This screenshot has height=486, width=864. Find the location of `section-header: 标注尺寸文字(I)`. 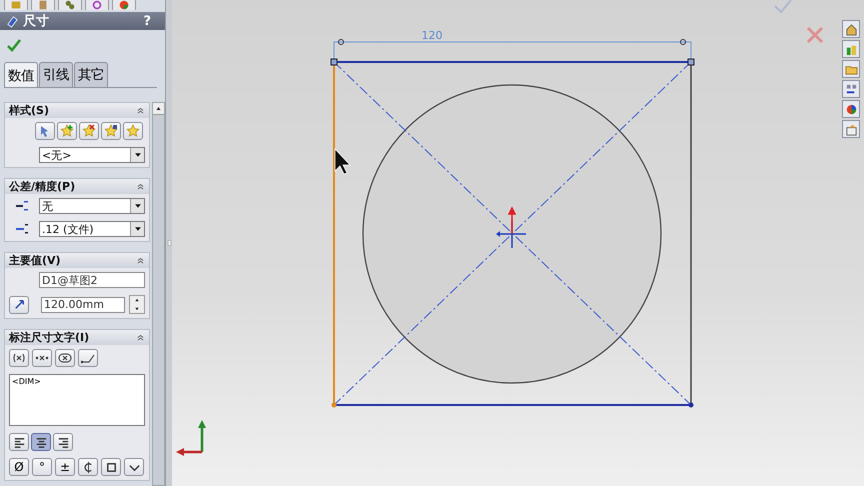

section-header: 标注尺寸文字(I) is located at coordinates (77, 337).